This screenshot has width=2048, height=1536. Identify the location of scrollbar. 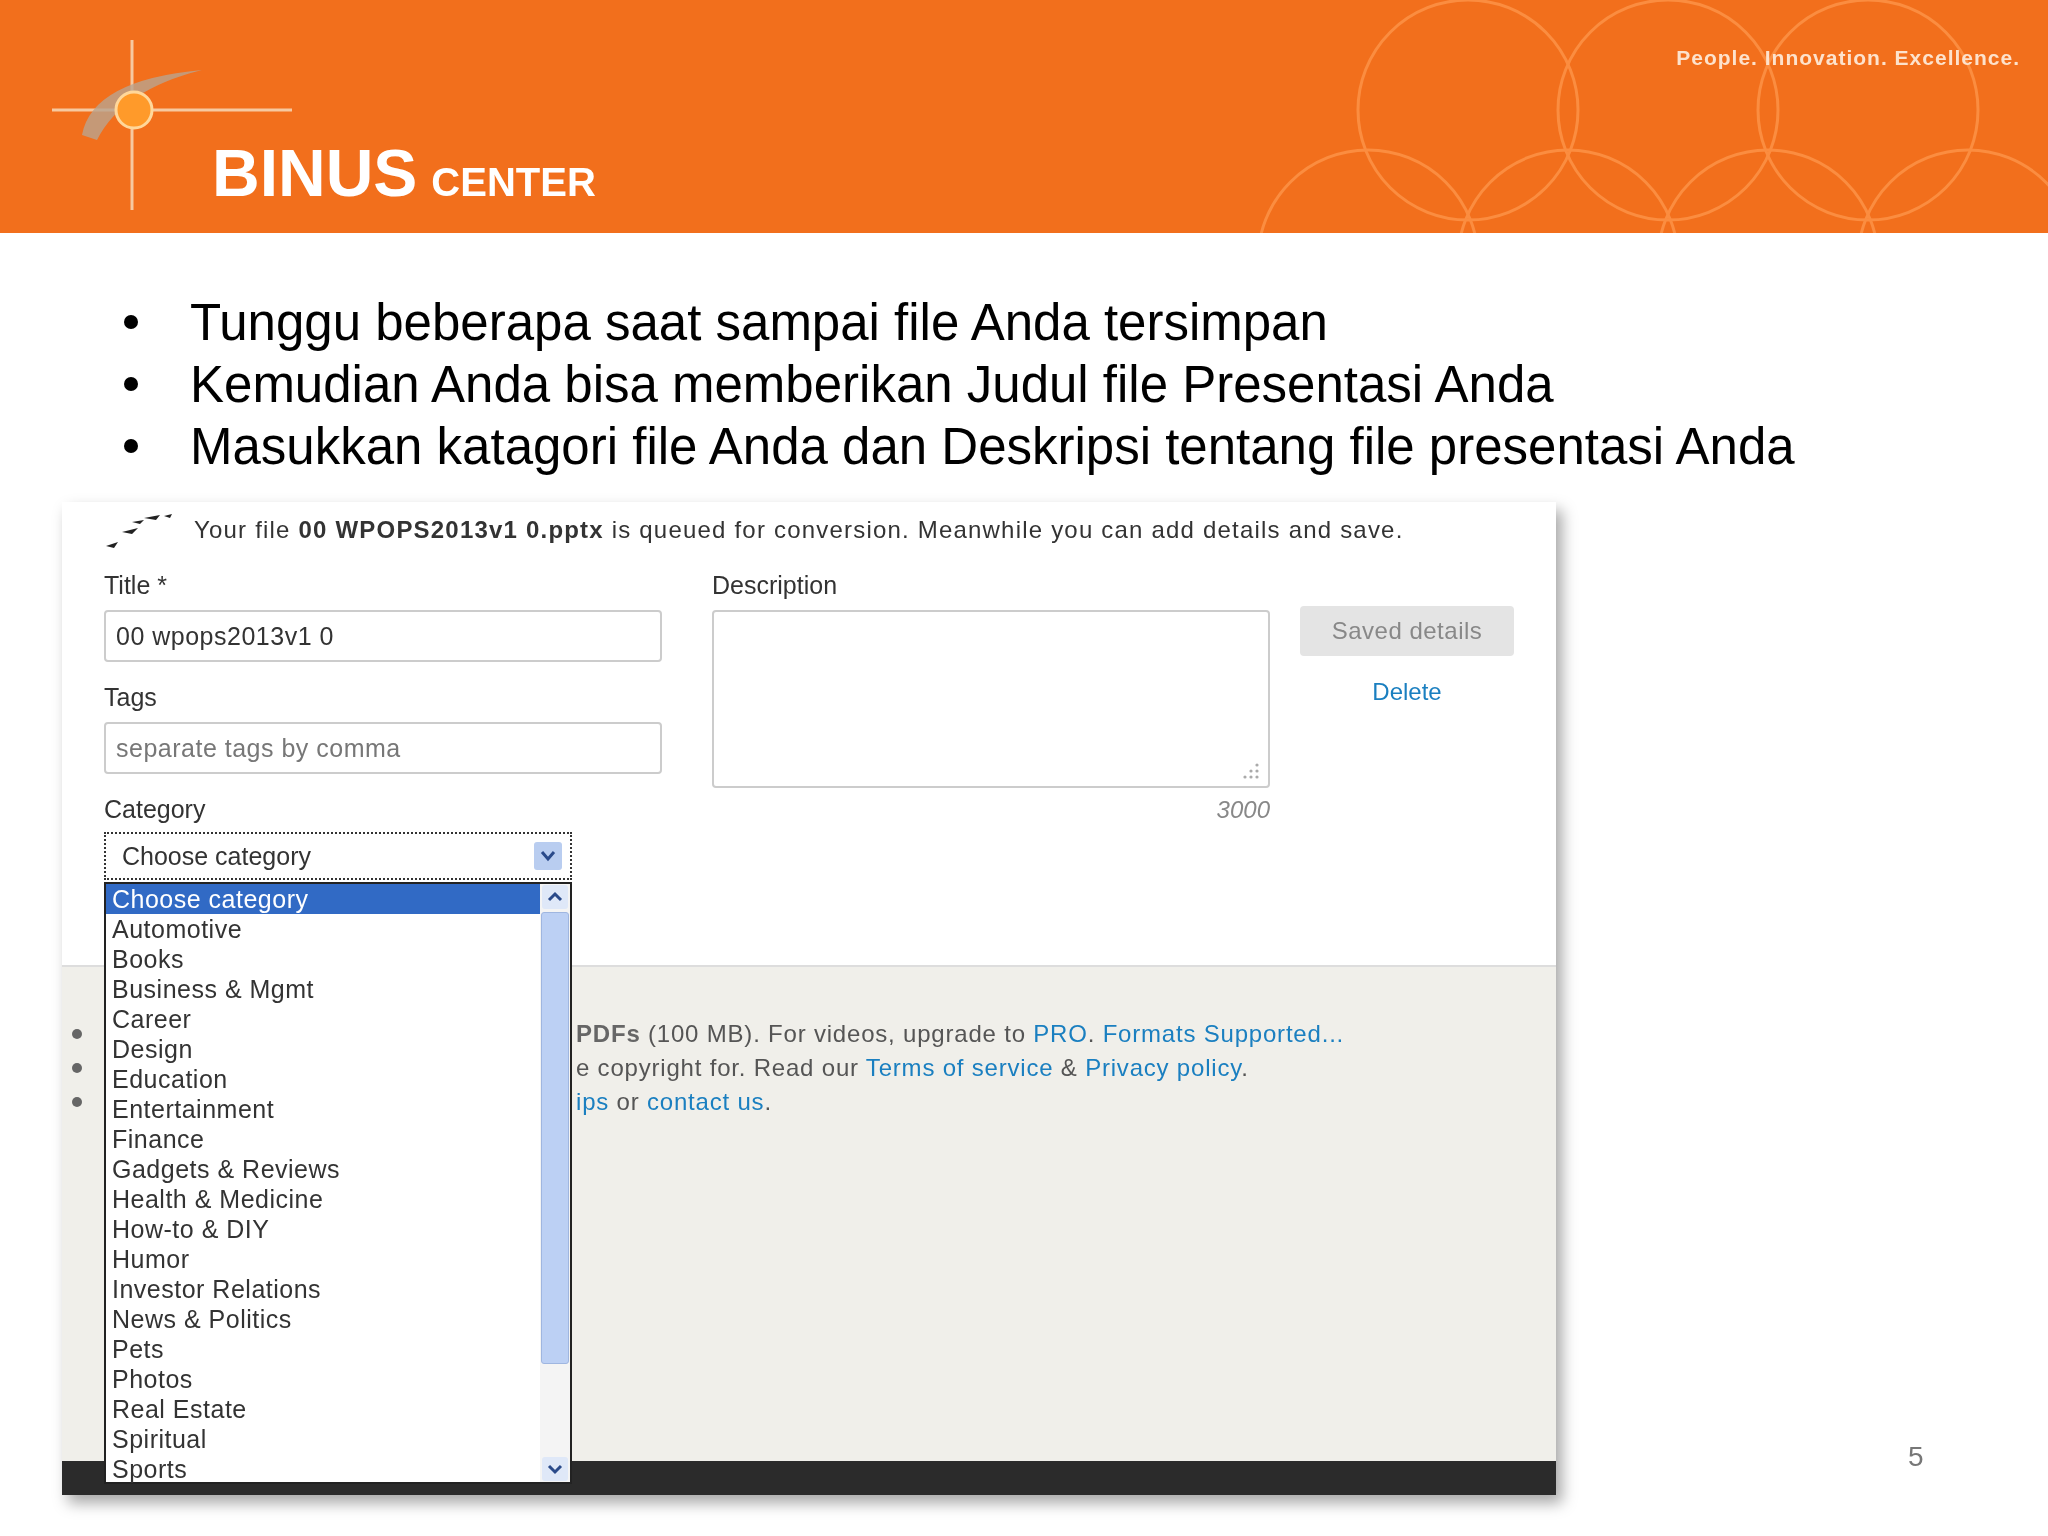
(555, 1183).